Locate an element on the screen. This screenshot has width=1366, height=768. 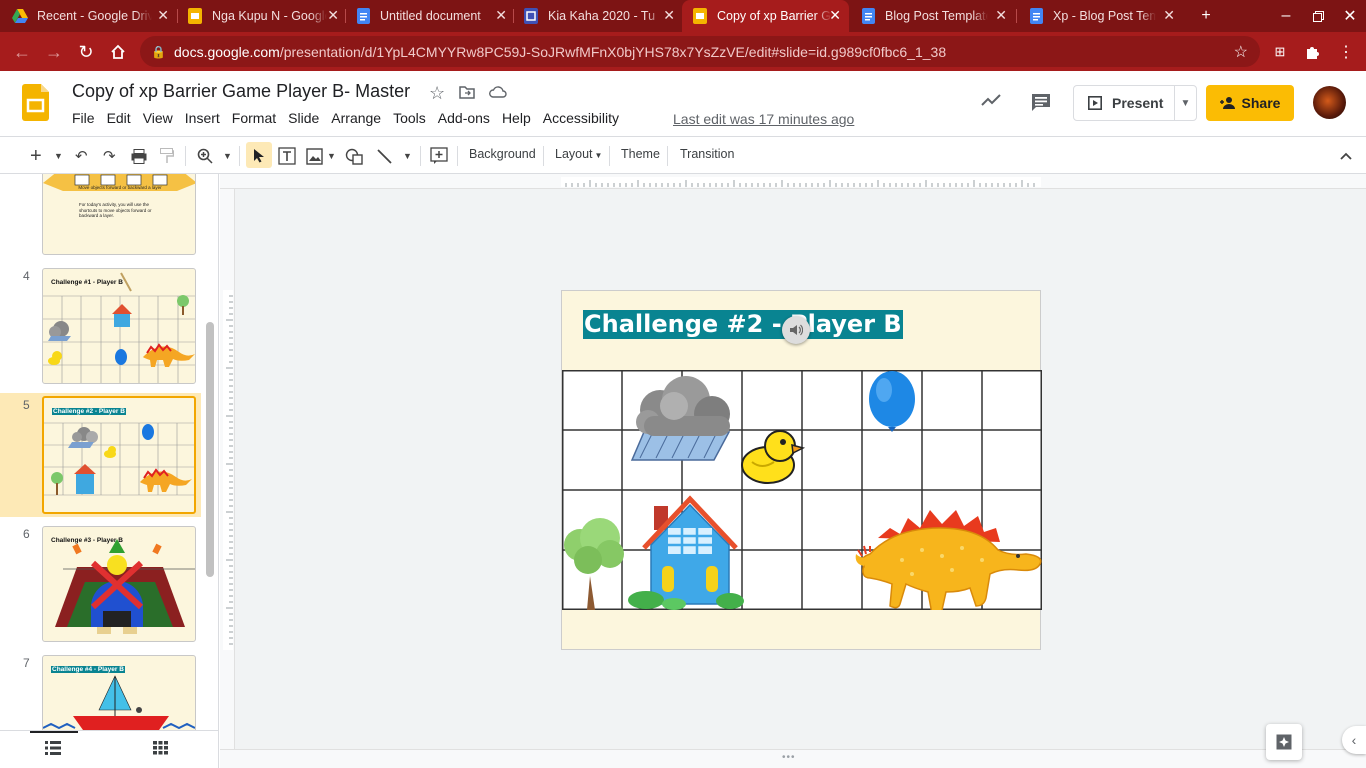
reload-icon: ↻ is located at coordinates (86, 52).